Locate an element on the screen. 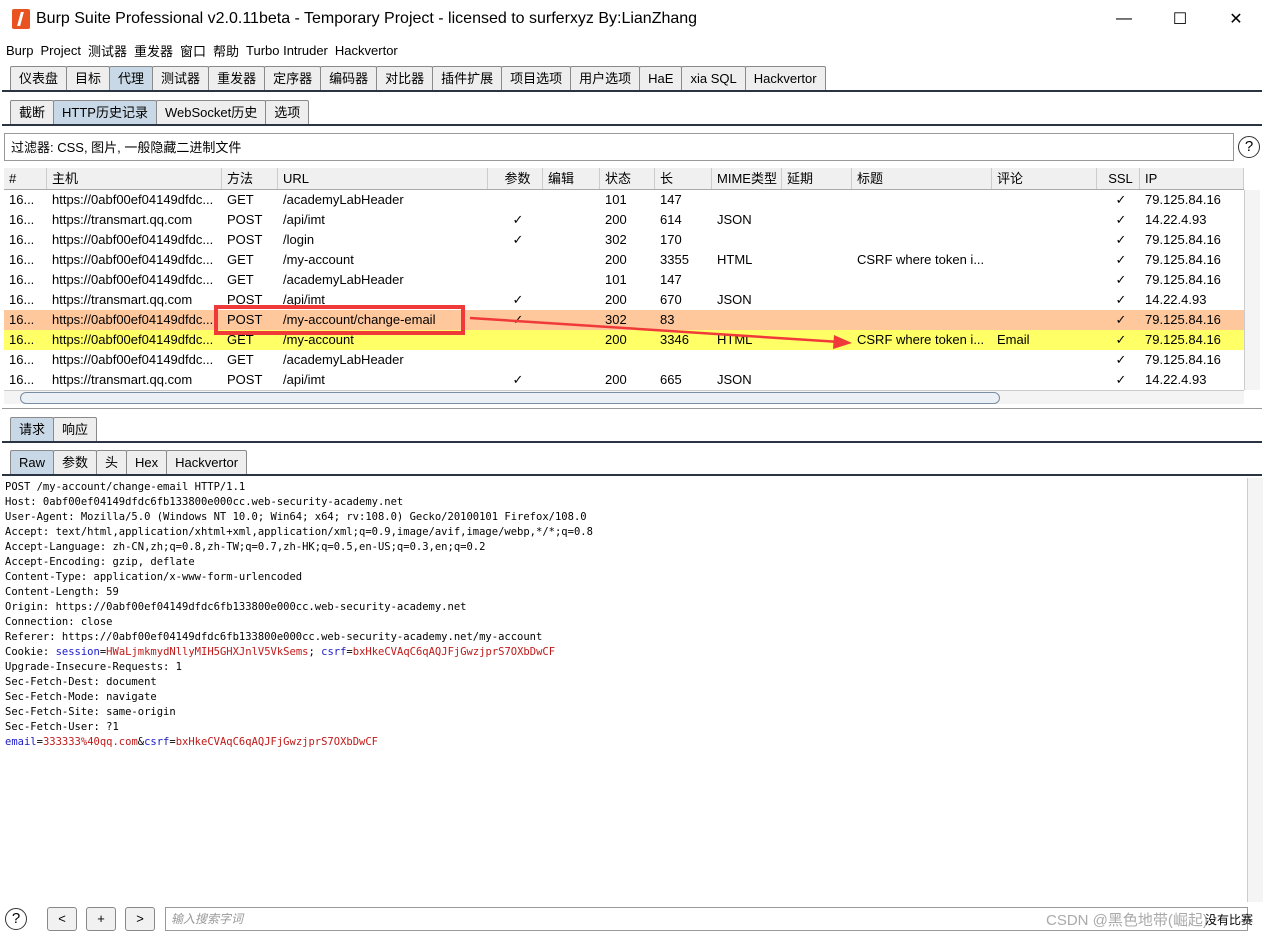 The width and height of the screenshot is (1264, 936). view-tabs: Raw 参数头 Hex Hackvertor is located at coordinates (129, 462).